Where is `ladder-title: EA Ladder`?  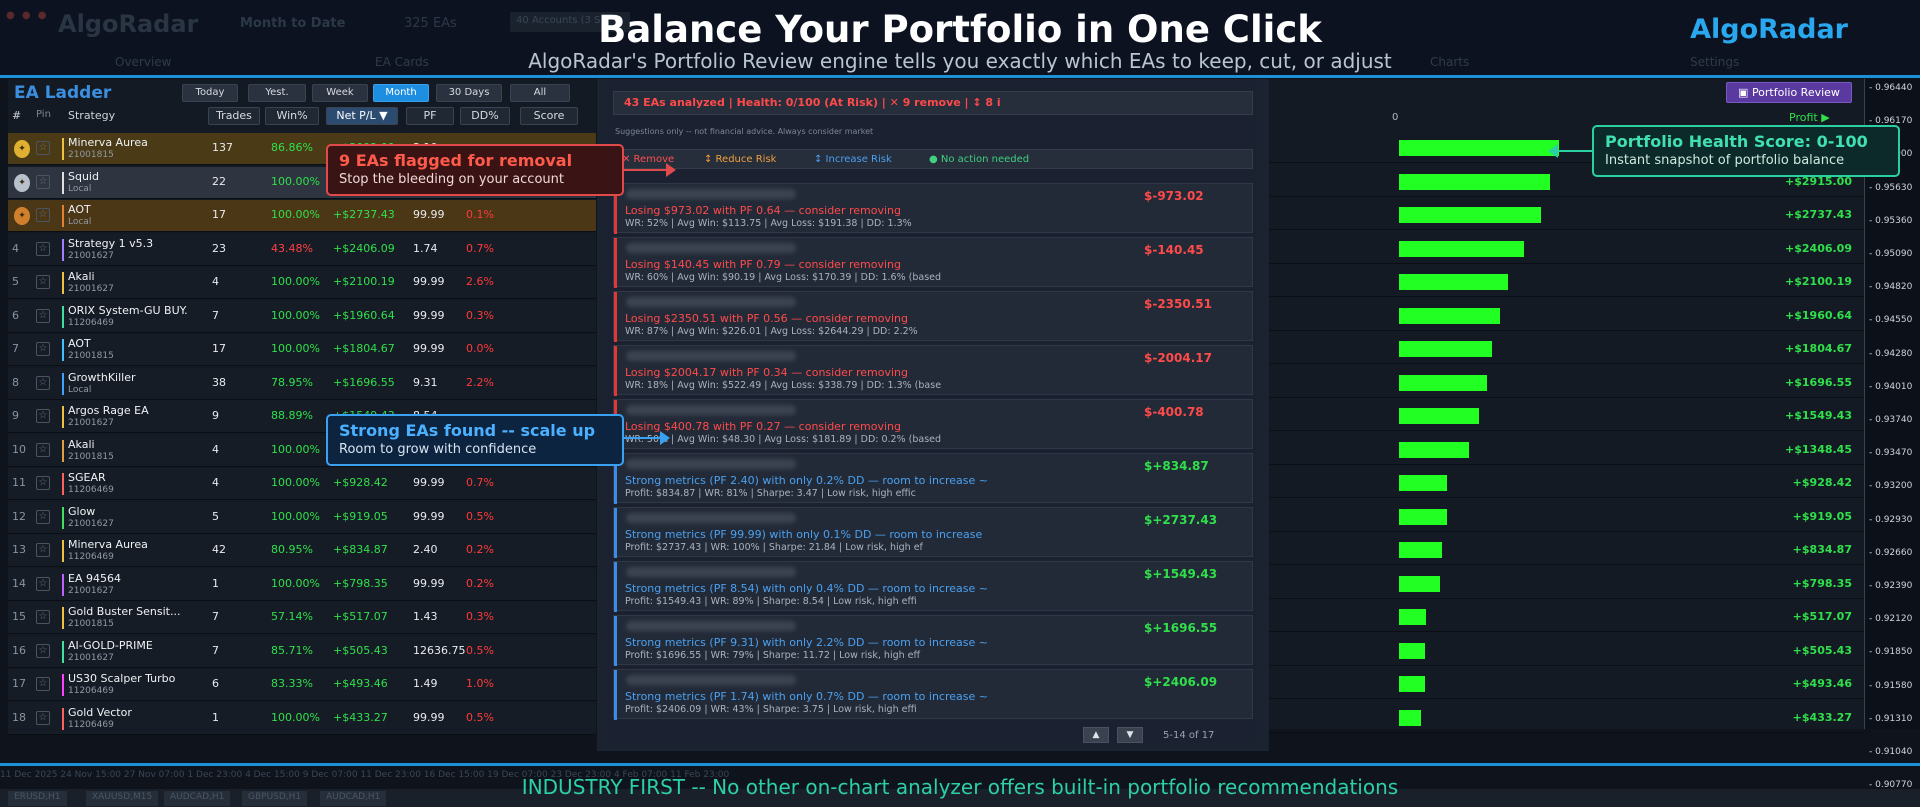 ladder-title: EA Ladder is located at coordinates (63, 93).